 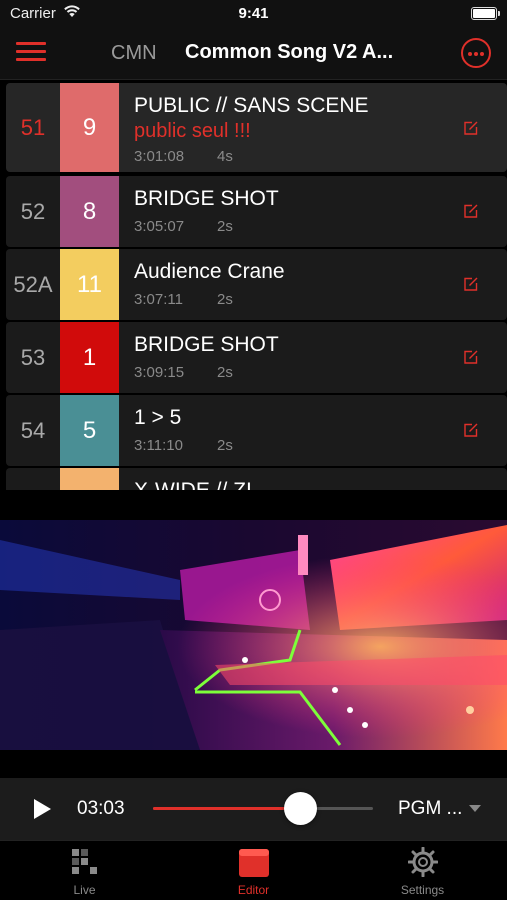 I want to click on cue-number: 52, so click(x=33, y=211).